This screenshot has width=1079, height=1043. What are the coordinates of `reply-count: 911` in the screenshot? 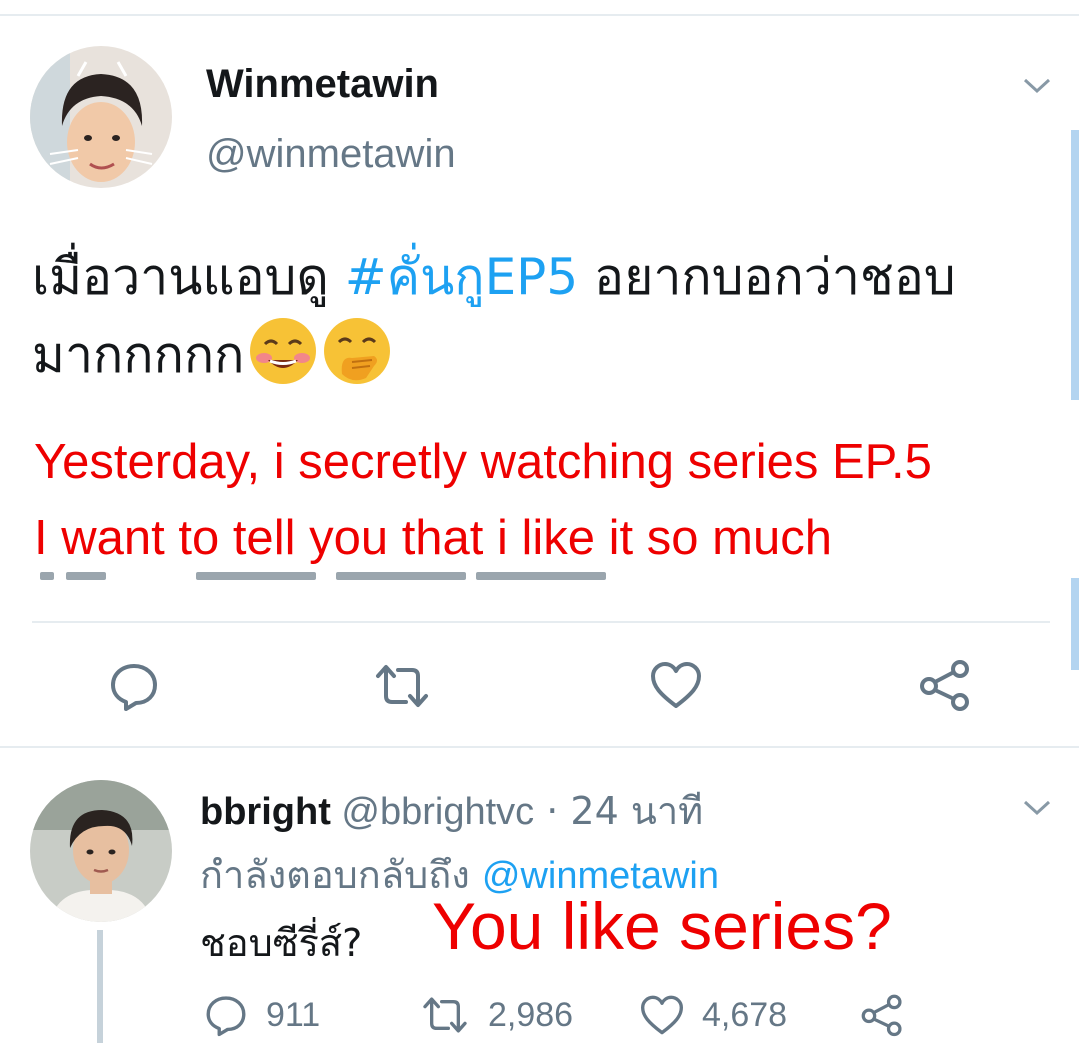 It's located at (293, 1014).